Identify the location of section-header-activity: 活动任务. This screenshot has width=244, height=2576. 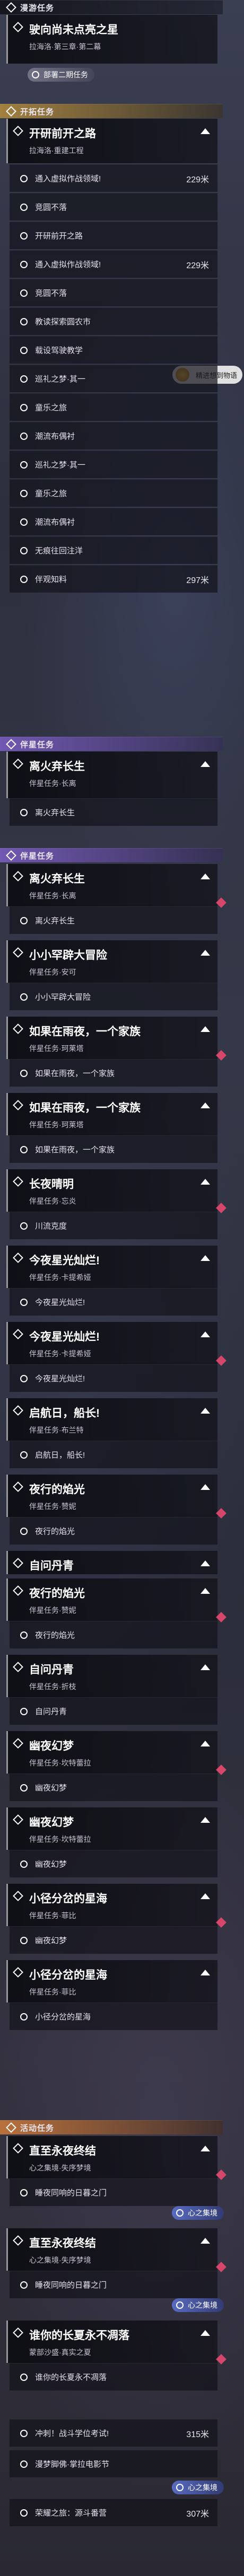
(112, 2127).